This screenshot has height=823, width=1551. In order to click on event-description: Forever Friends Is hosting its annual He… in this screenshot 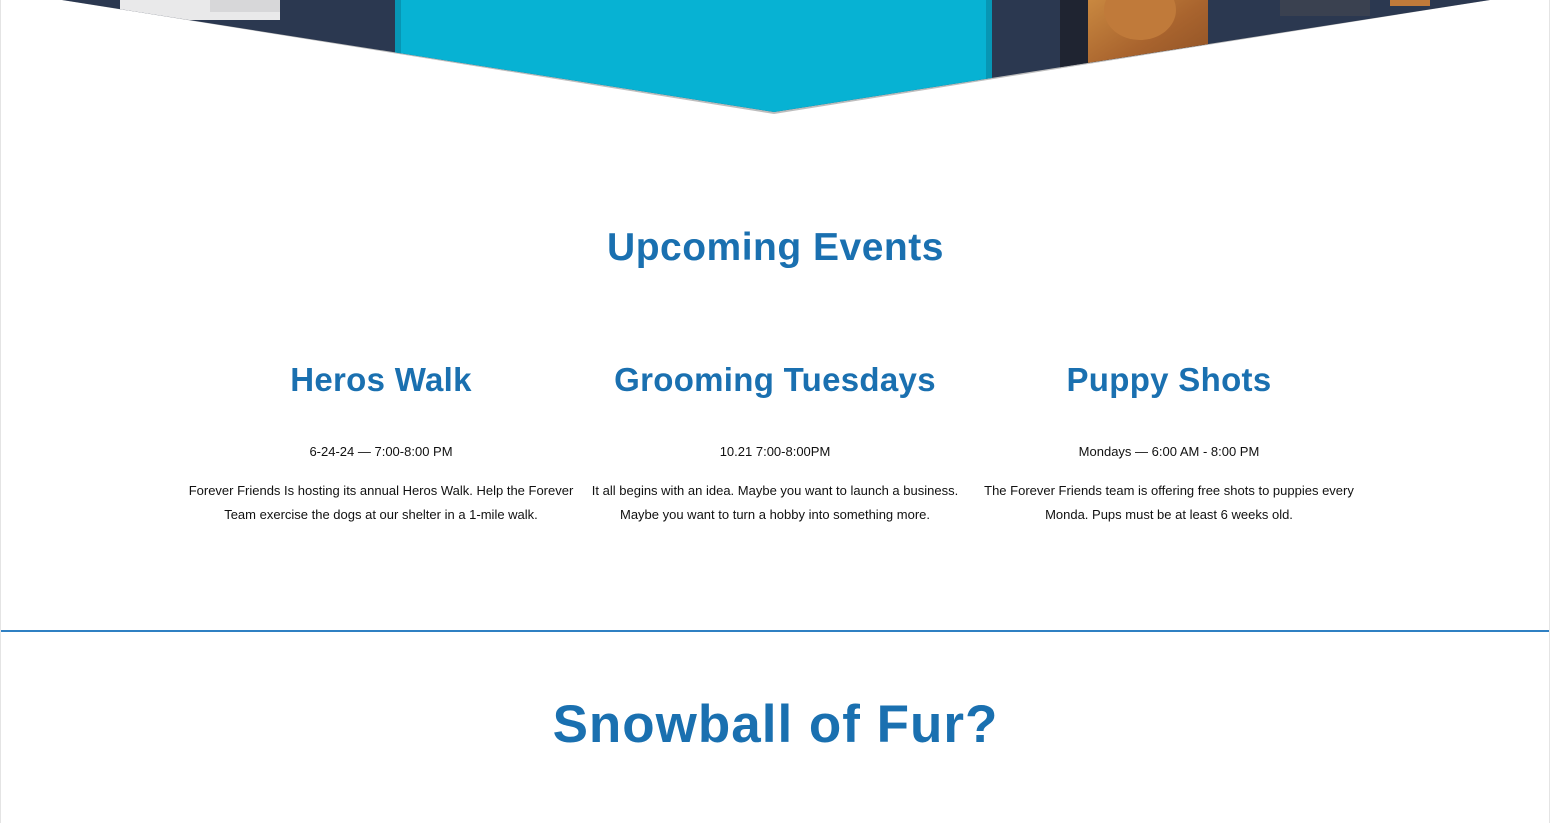, I will do `click(381, 502)`.